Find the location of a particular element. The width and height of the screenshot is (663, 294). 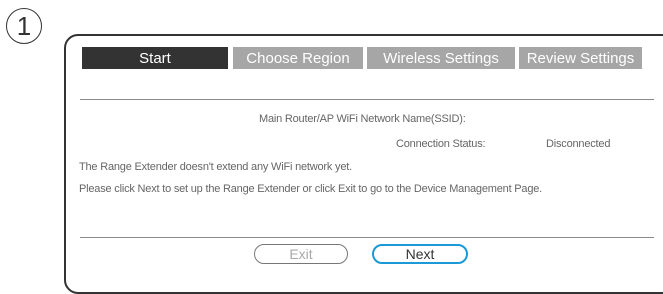

ssid-label: Main Router/AP WiFi Network Name(SSID): is located at coordinates (362, 119).